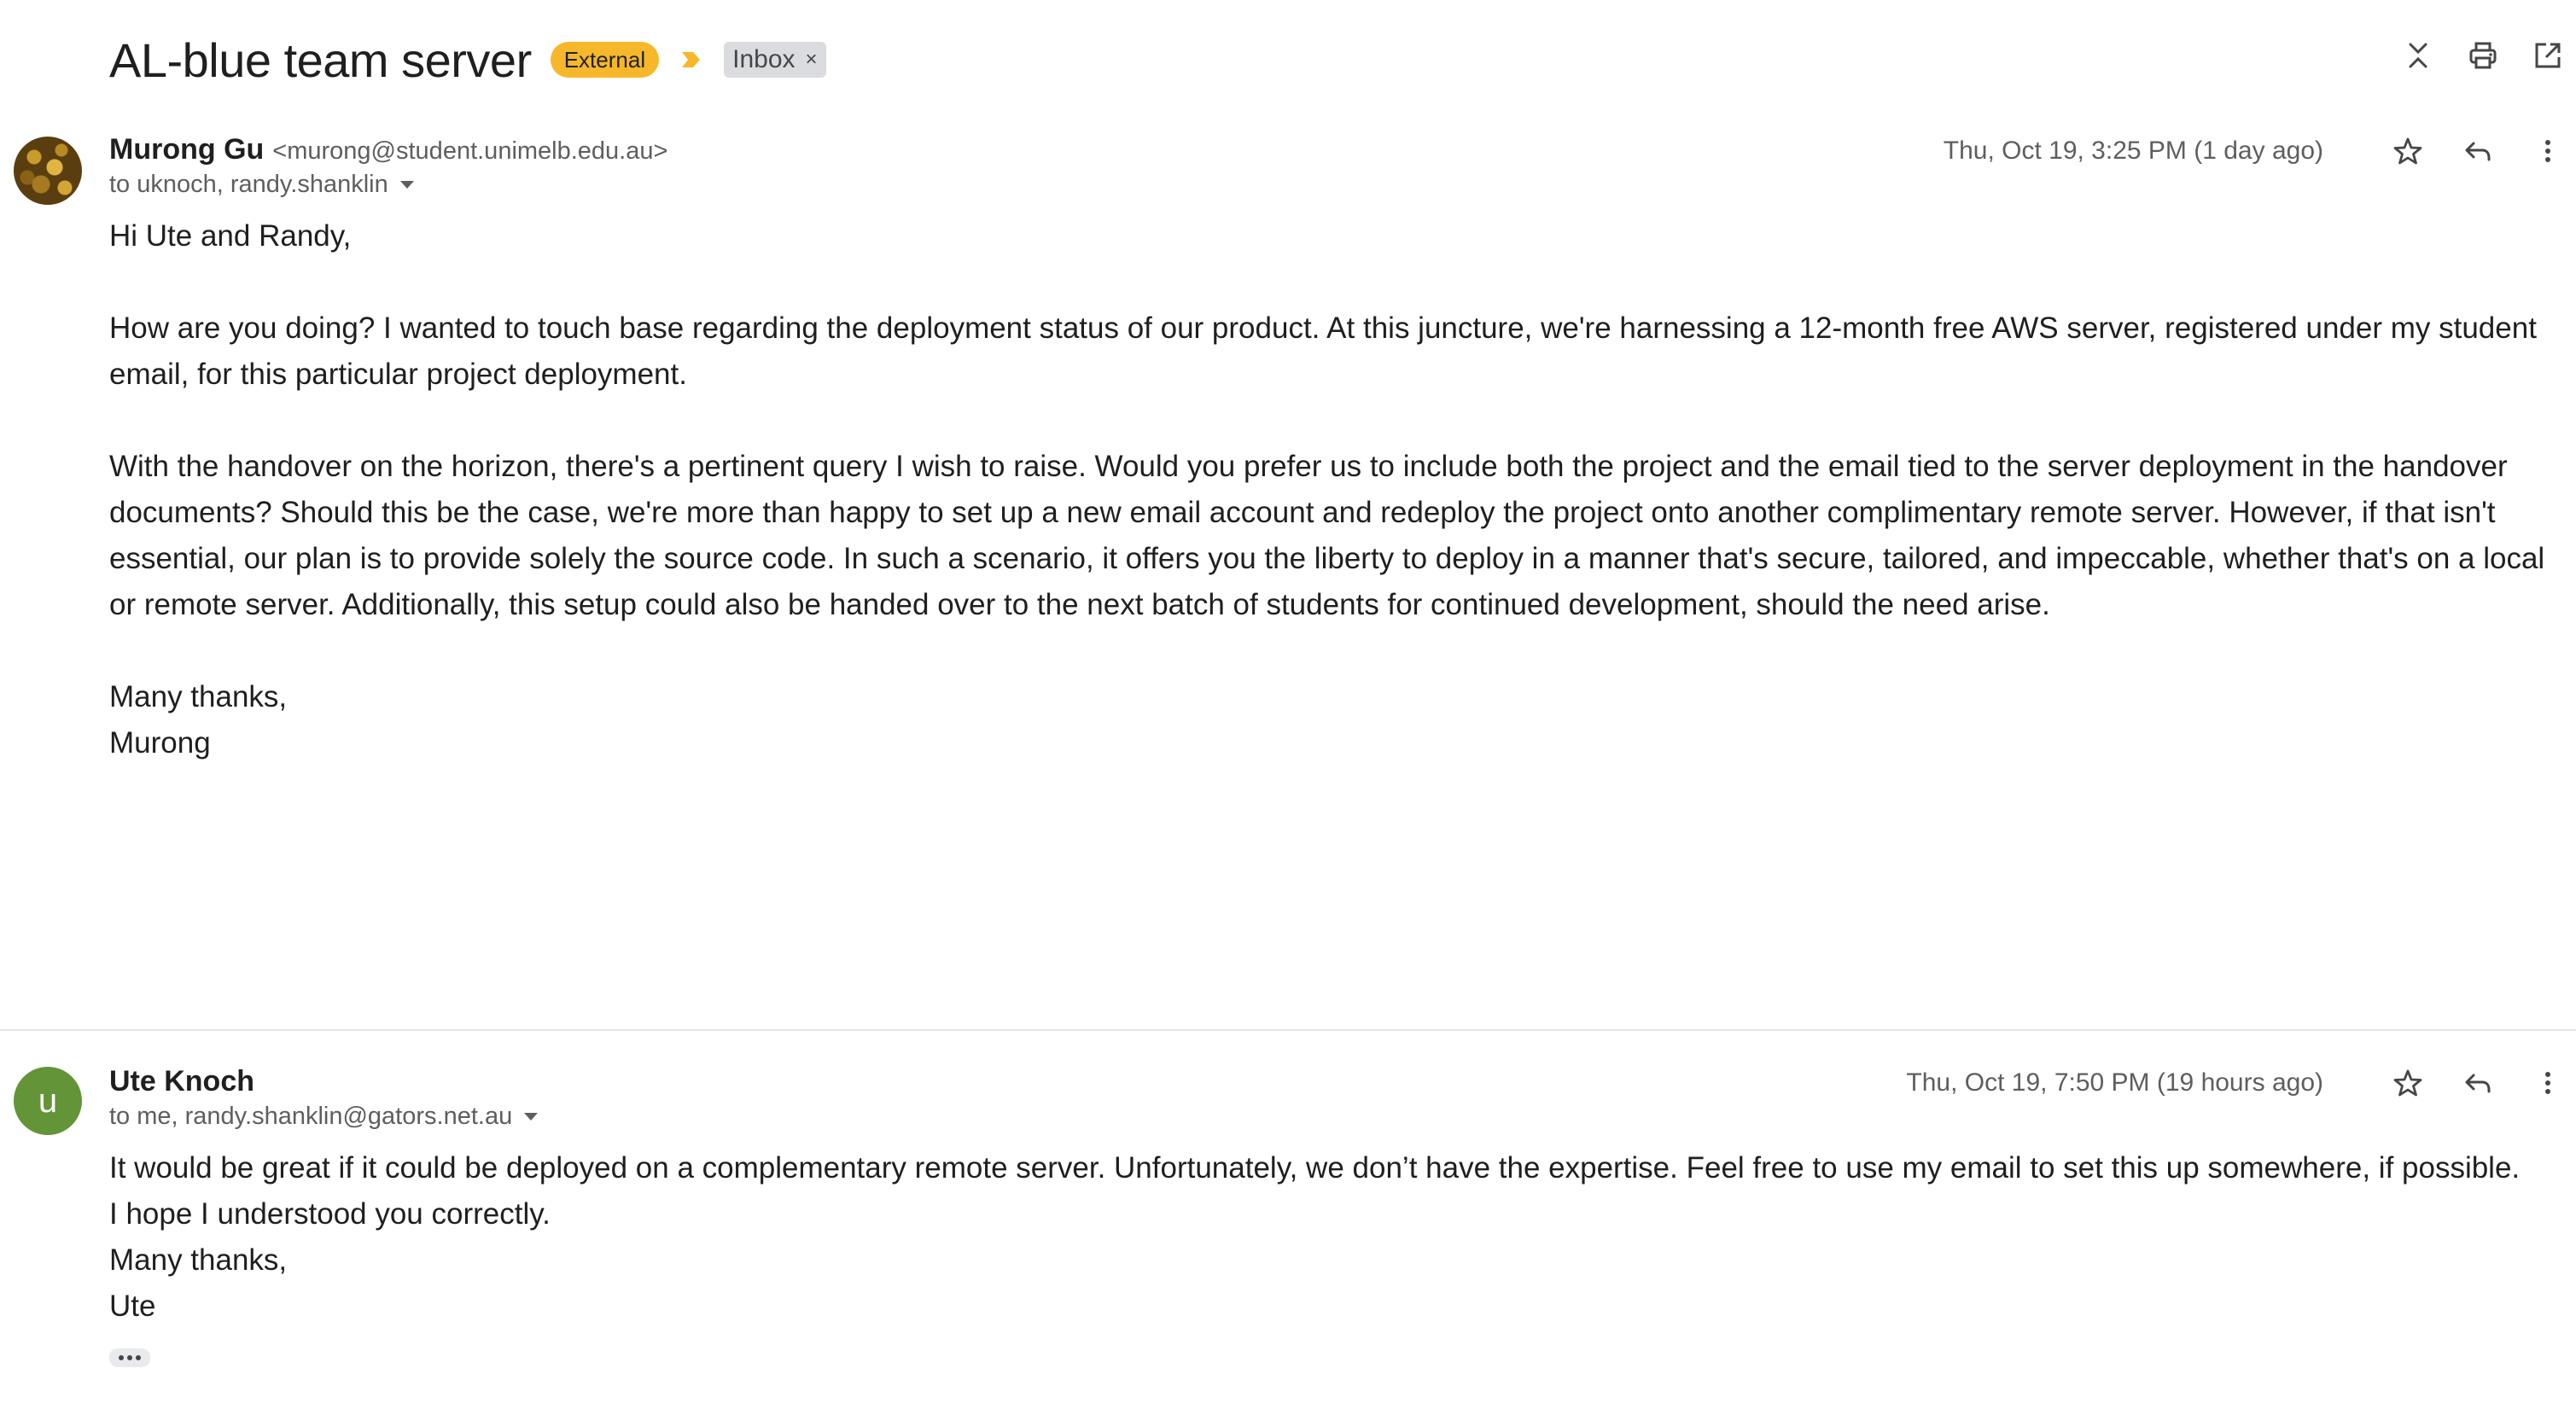 The width and height of the screenshot is (2576, 1403). What do you see at coordinates (48, 1101) in the screenshot?
I see `sender-avatar: u` at bounding box center [48, 1101].